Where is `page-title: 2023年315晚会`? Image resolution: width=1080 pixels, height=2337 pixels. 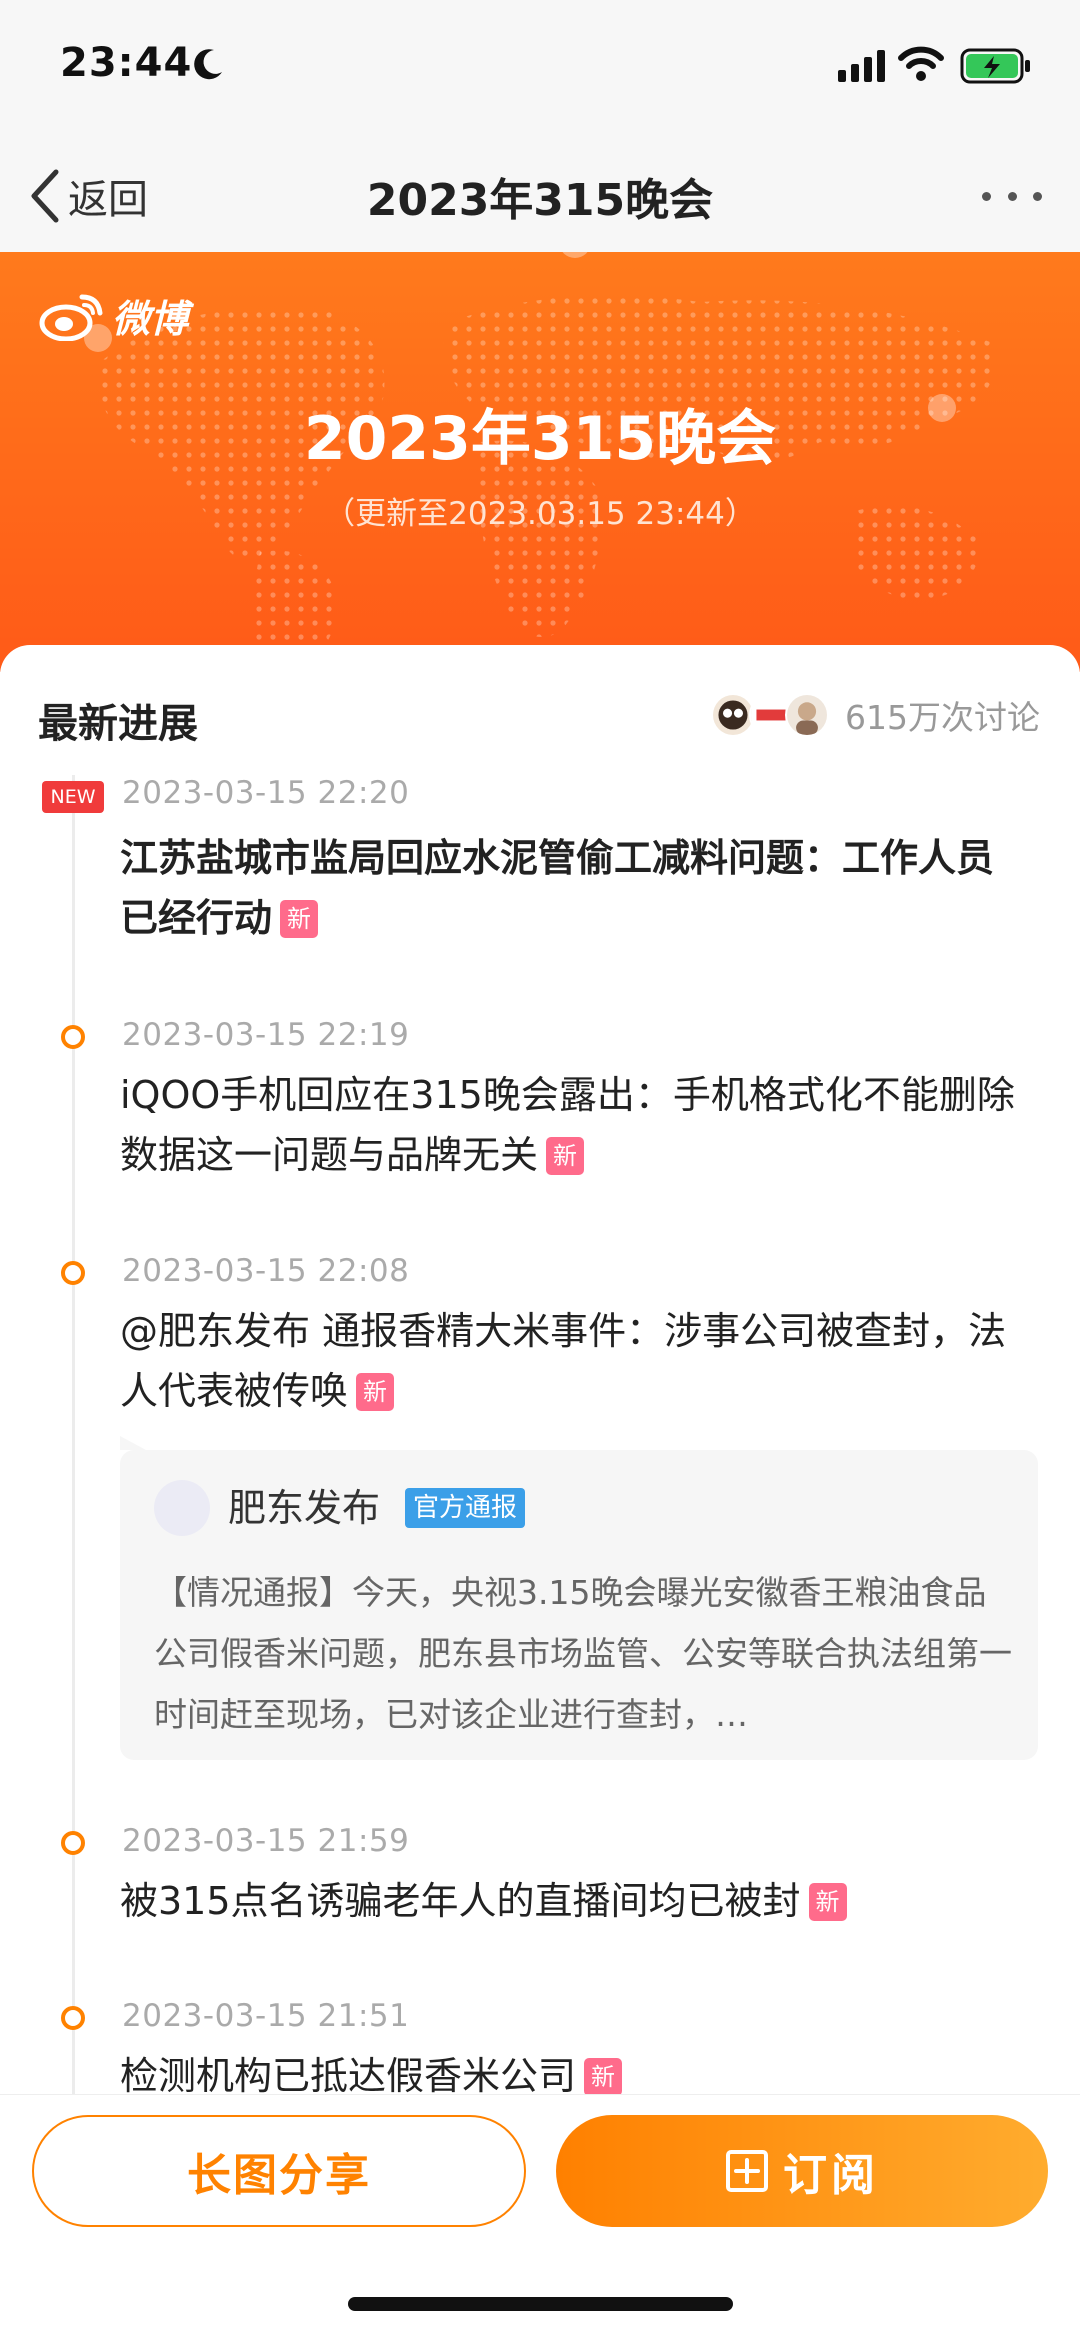
page-title: 2023年315晚会 is located at coordinates (540, 200).